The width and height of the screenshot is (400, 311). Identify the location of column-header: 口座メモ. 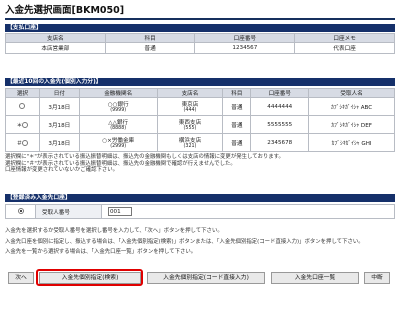
(344, 38).